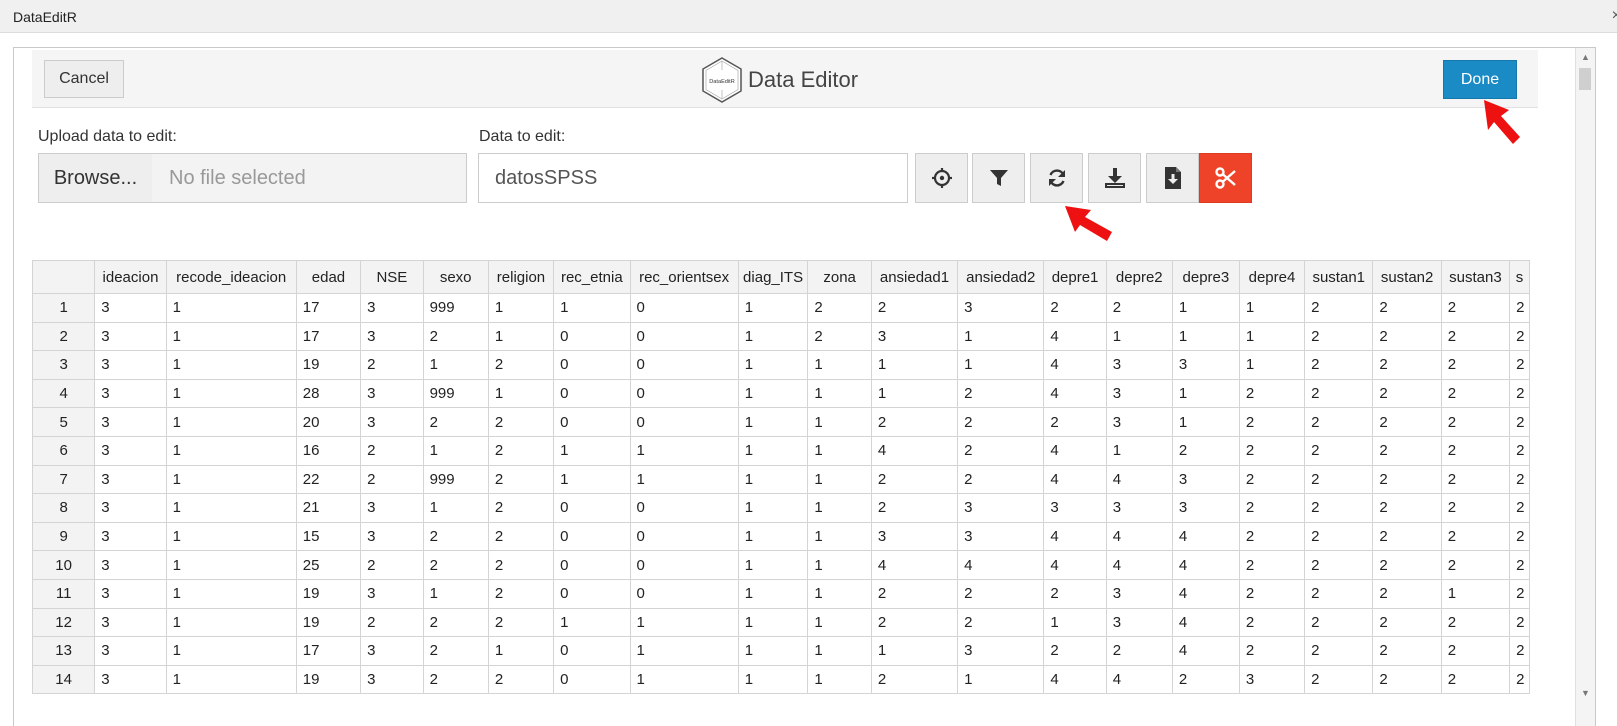  I want to click on table-row: 13 3 1 17 3 2 1 0 1 1 1 1 3 2 2 4 2 2 2 2 2, so click(781, 651).